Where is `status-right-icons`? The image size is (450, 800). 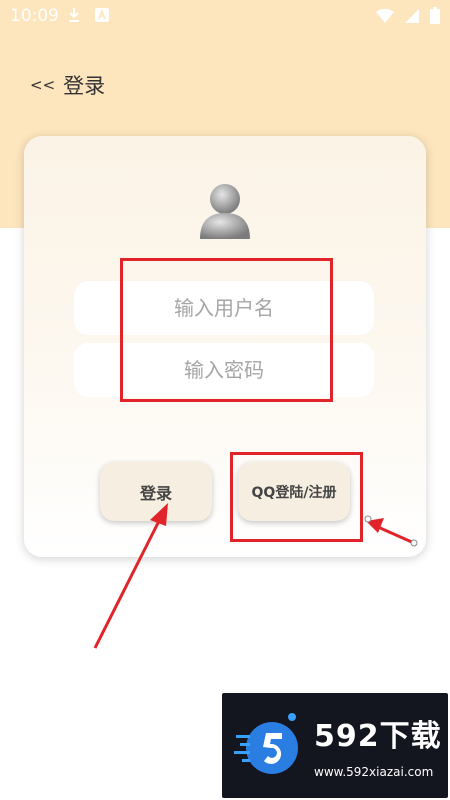
status-right-icons is located at coordinates (408, 15).